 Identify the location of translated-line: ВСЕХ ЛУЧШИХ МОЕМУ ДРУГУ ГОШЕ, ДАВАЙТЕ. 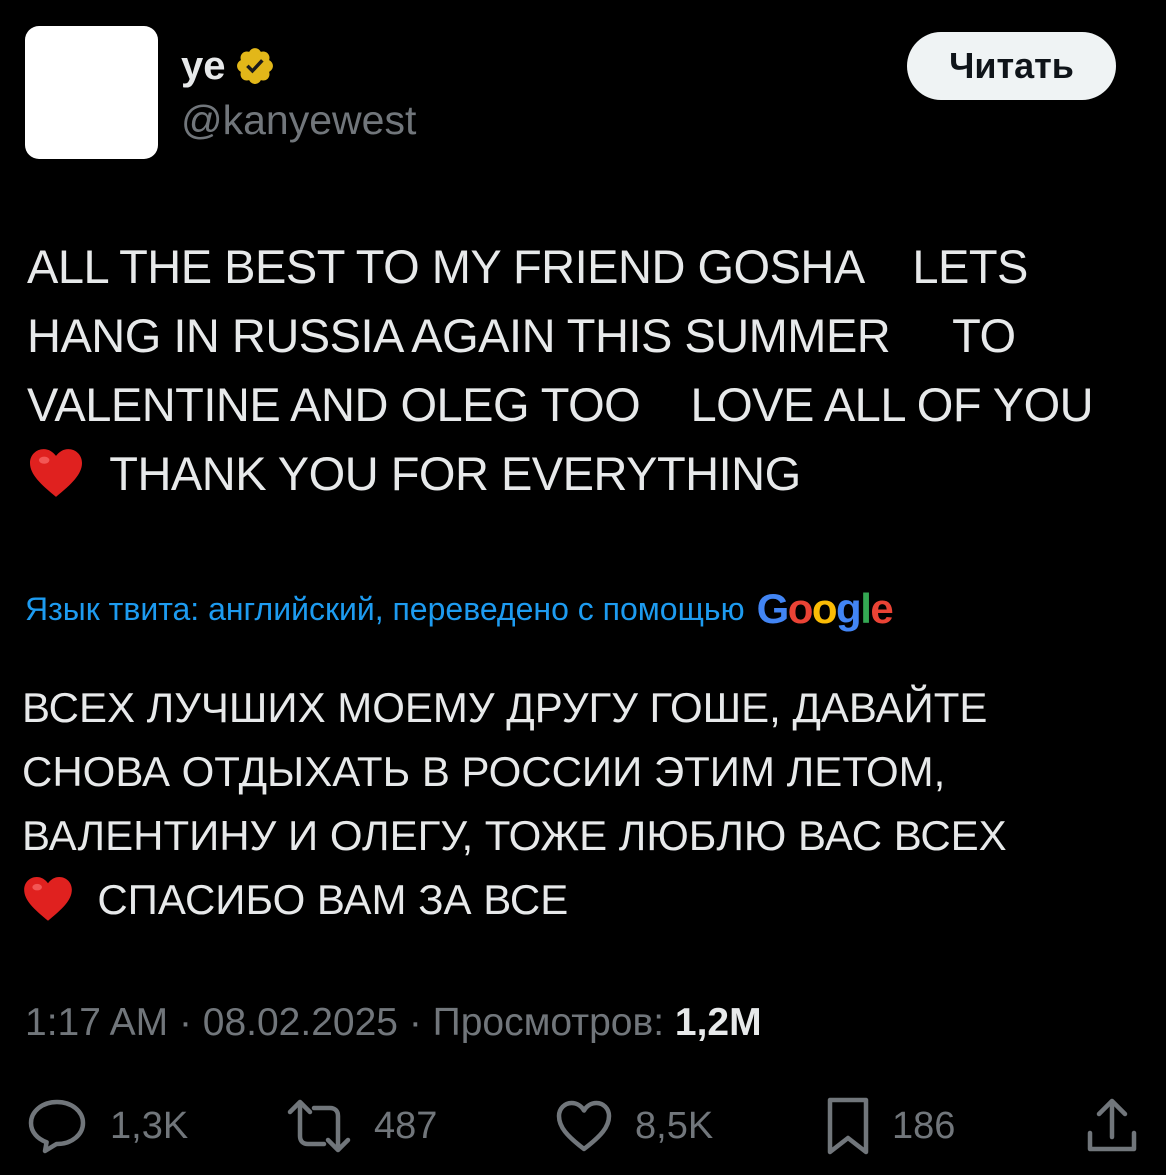
(505, 707).